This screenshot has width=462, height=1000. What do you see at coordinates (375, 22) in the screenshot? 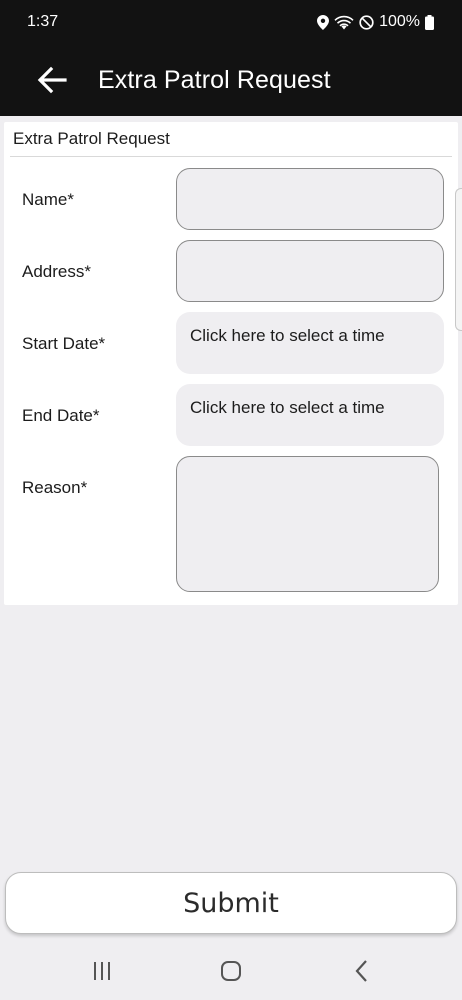
I see `status-icons: 100%` at bounding box center [375, 22].